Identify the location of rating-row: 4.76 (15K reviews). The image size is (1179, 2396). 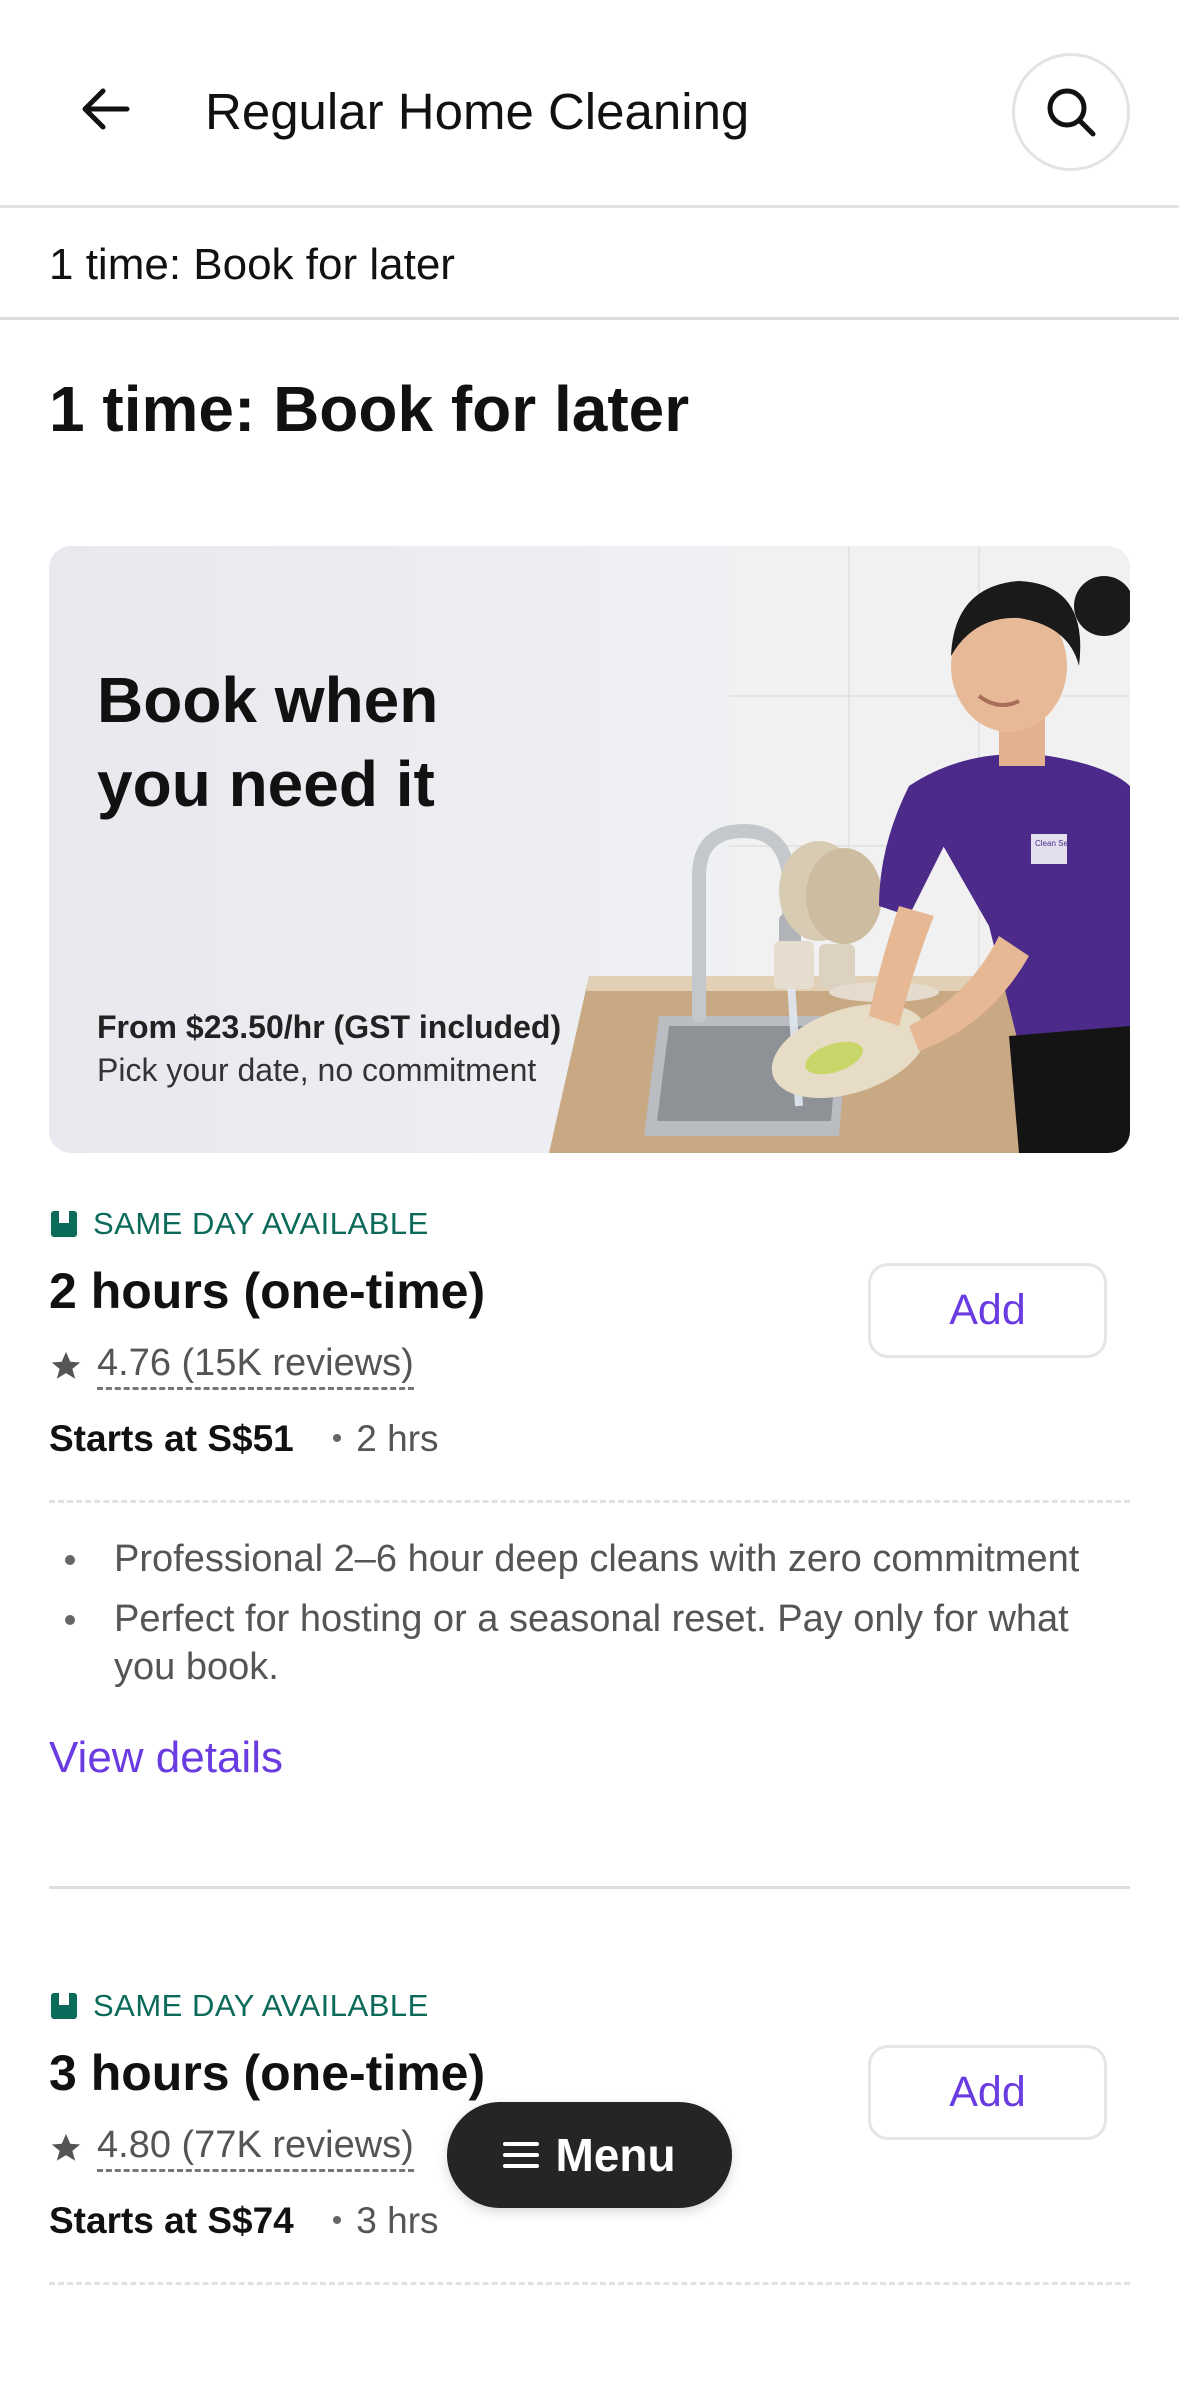
(231, 1366).